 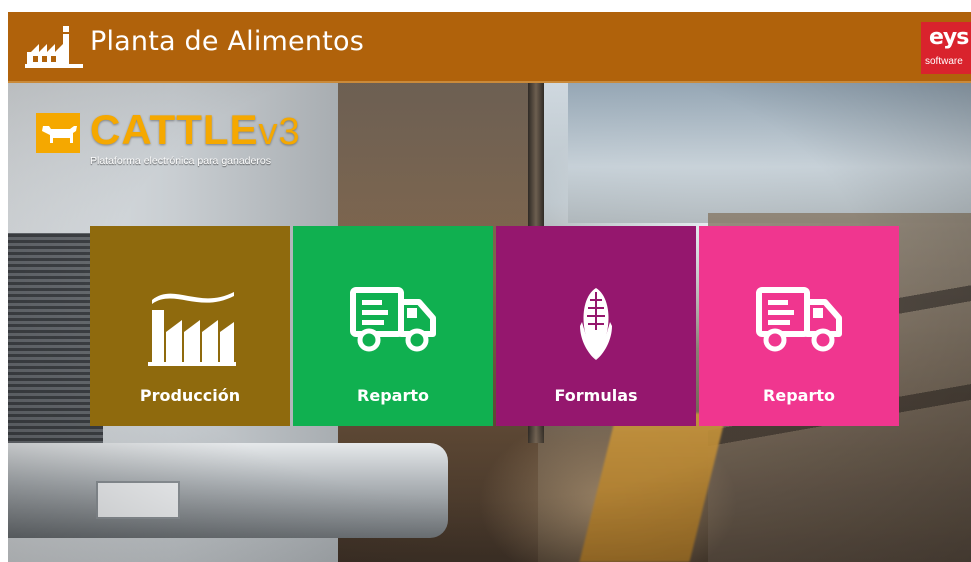 I want to click on cow-icon, so click(x=58, y=133).